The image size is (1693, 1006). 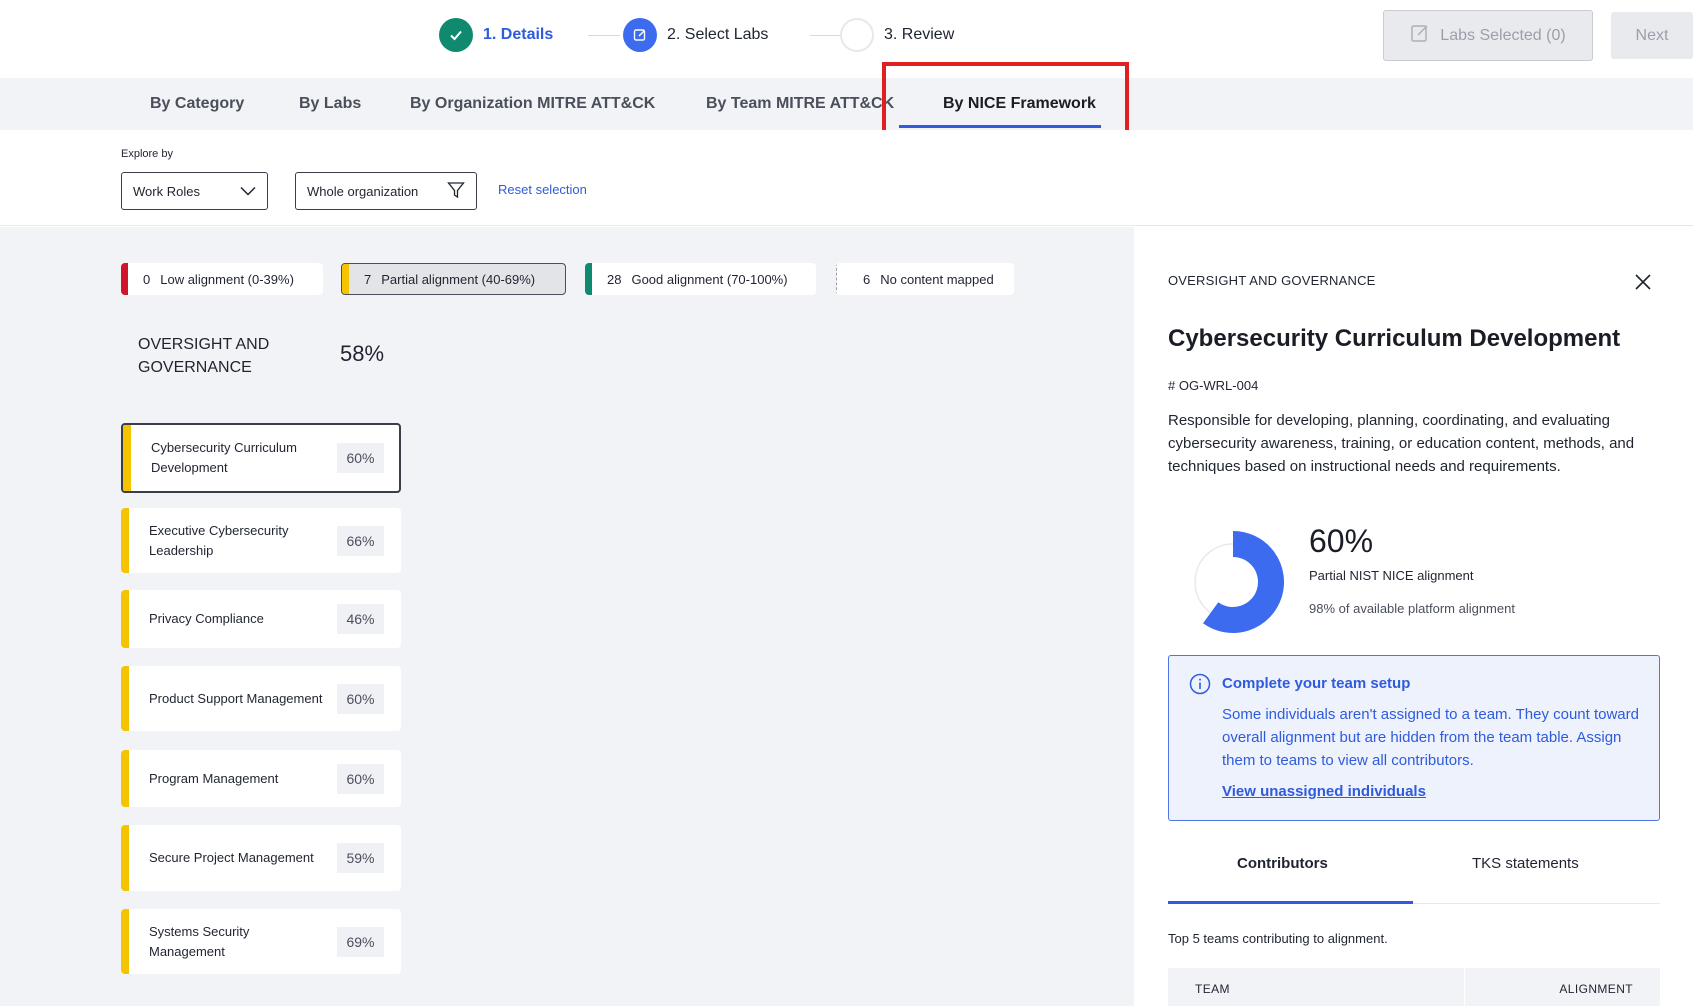 I want to click on group-title: OVERSIGHT AND GOVERNANCE, so click(x=203, y=356).